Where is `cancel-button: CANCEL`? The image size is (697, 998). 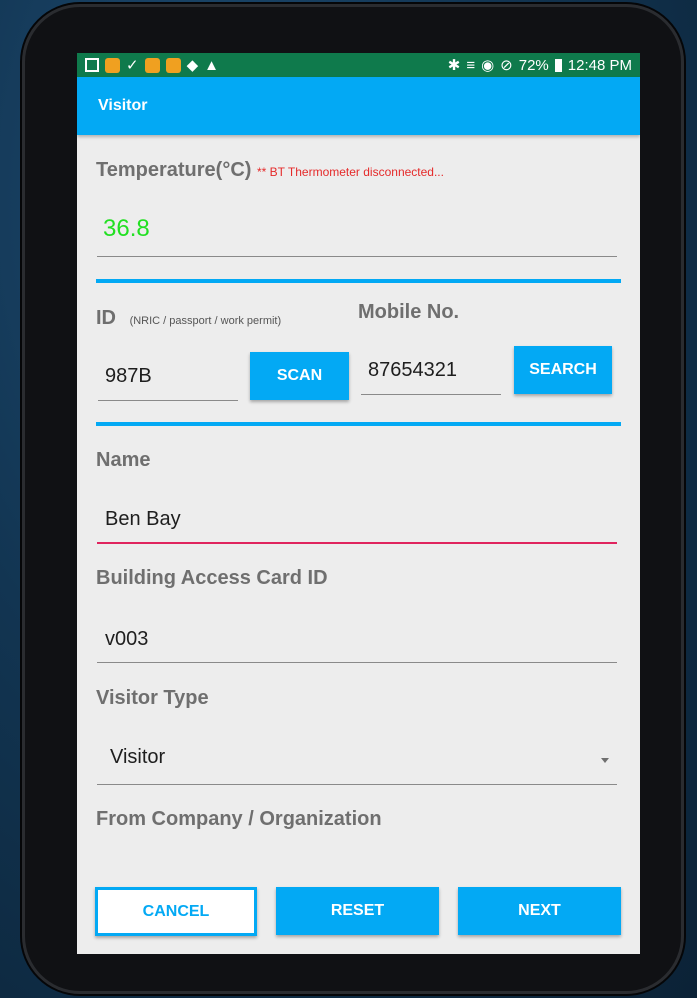 cancel-button: CANCEL is located at coordinates (176, 911).